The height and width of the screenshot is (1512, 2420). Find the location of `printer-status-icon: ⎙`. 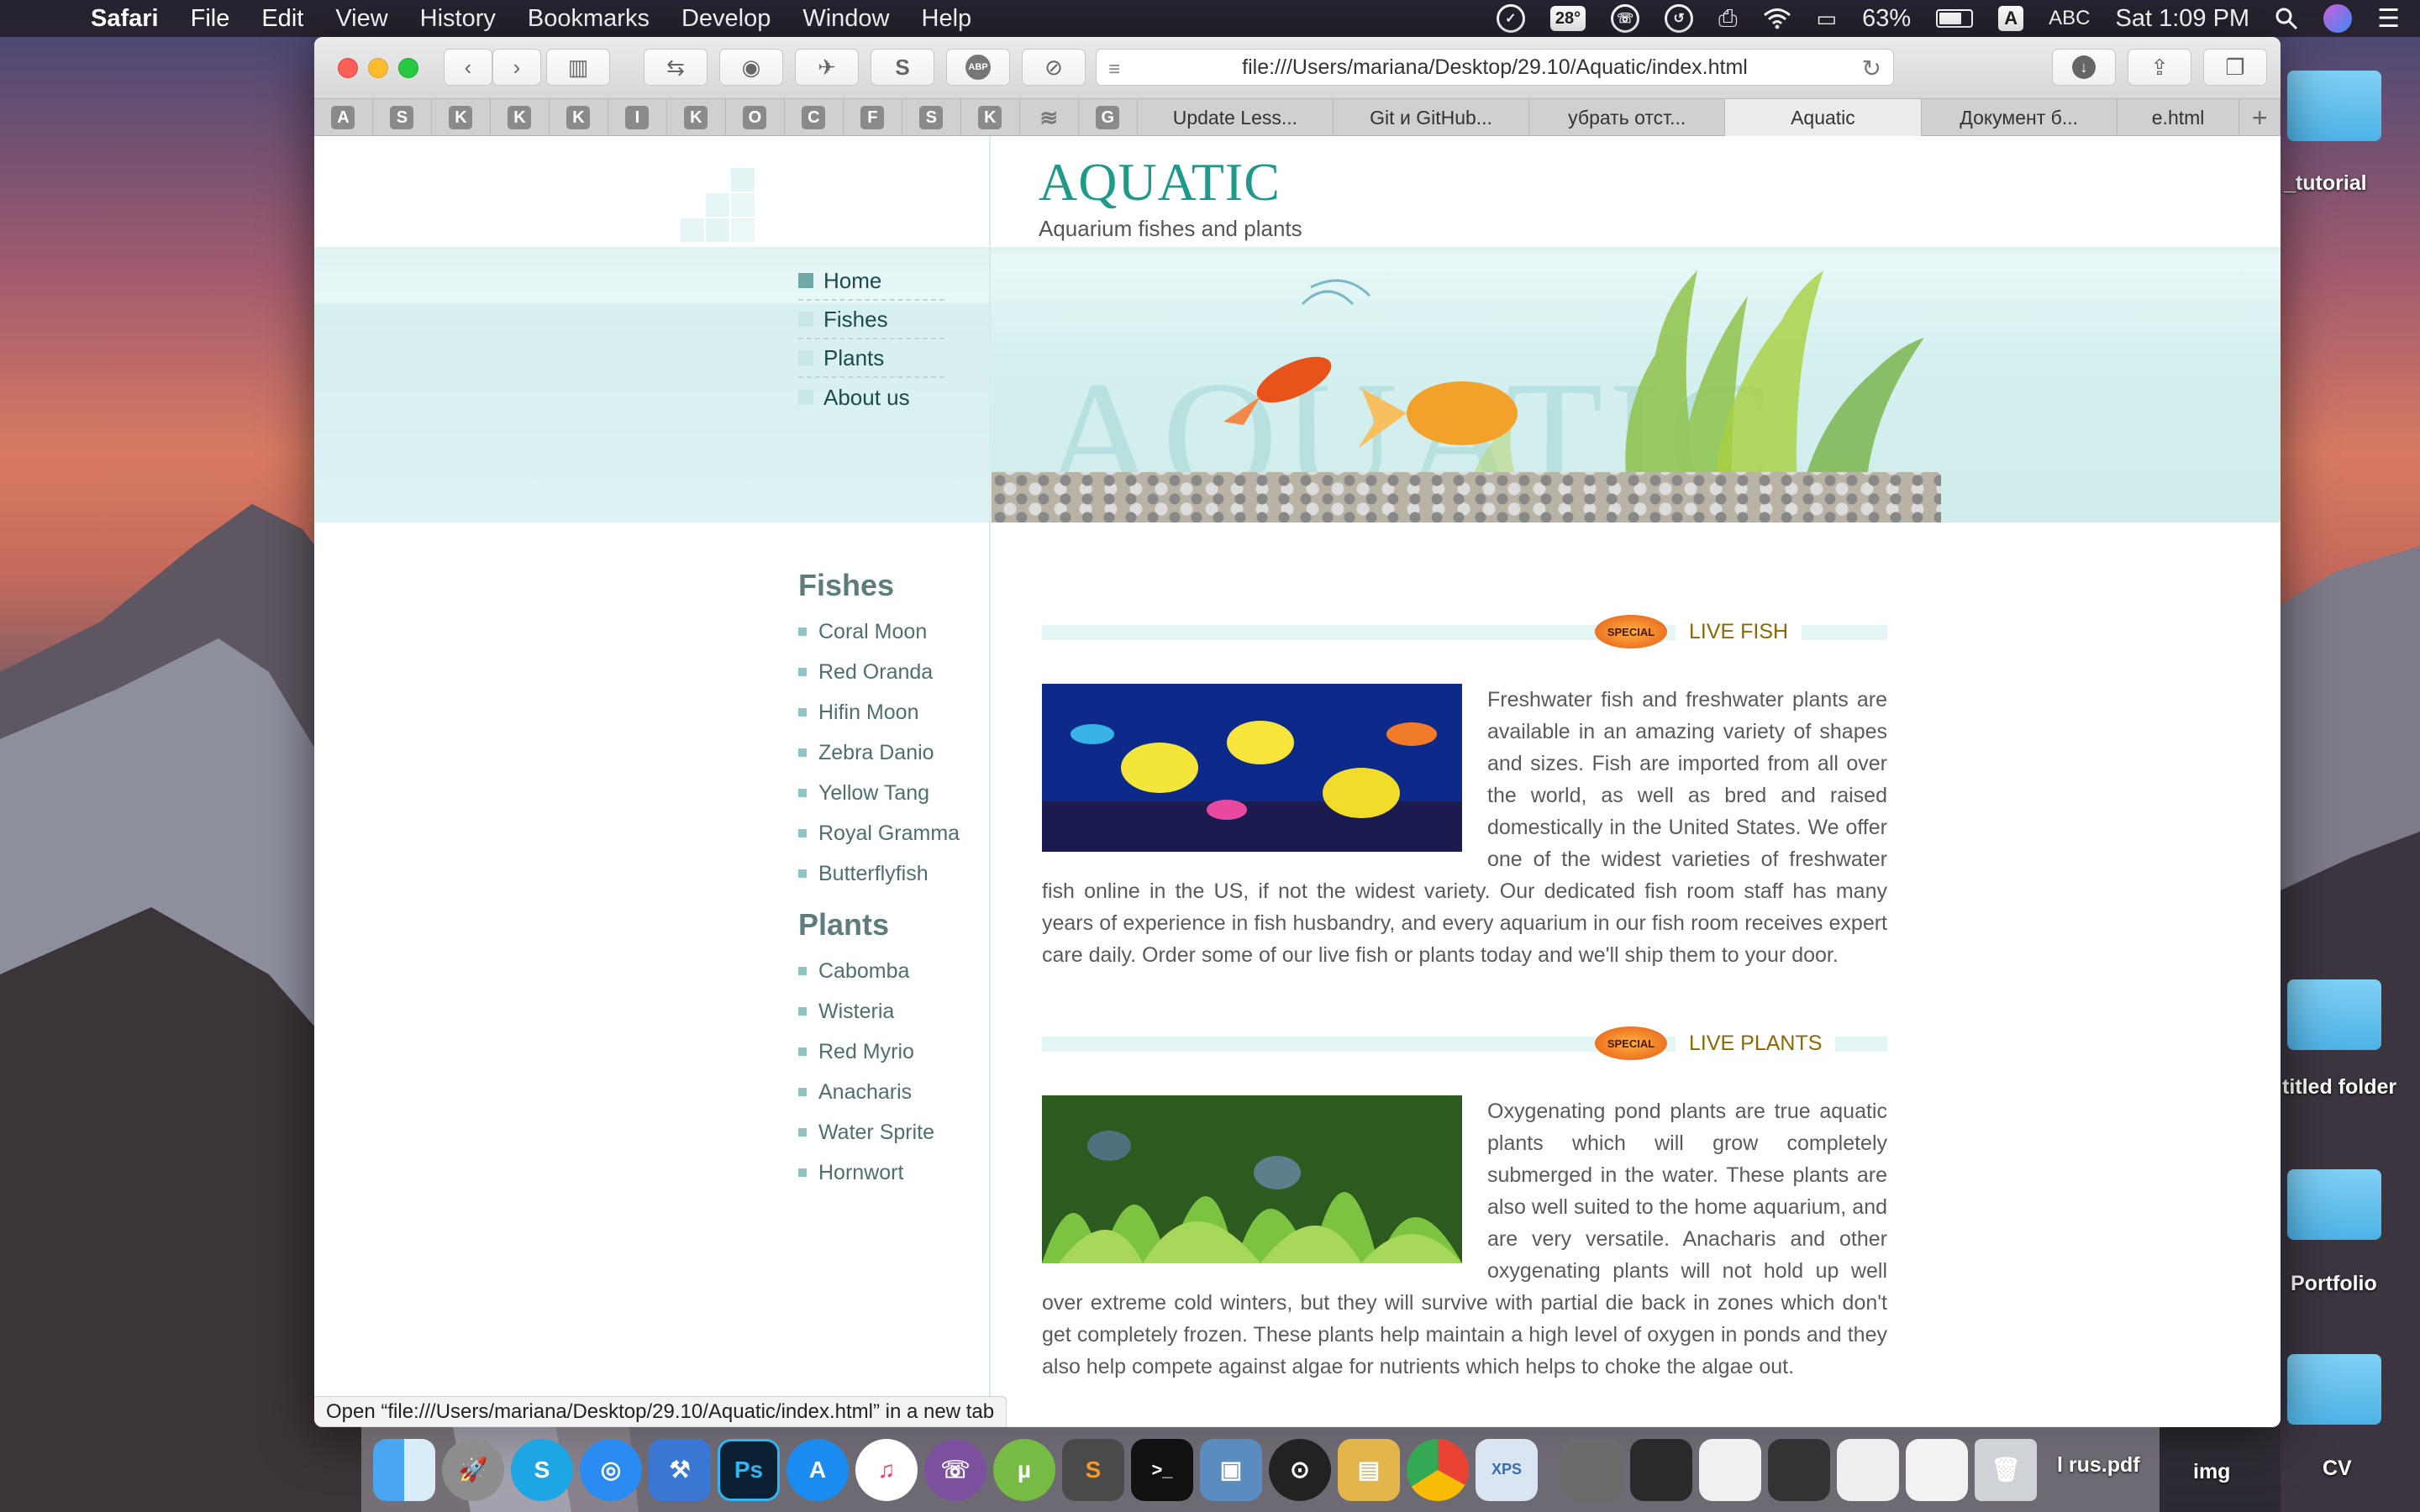

printer-status-icon: ⎙ is located at coordinates (1728, 19).